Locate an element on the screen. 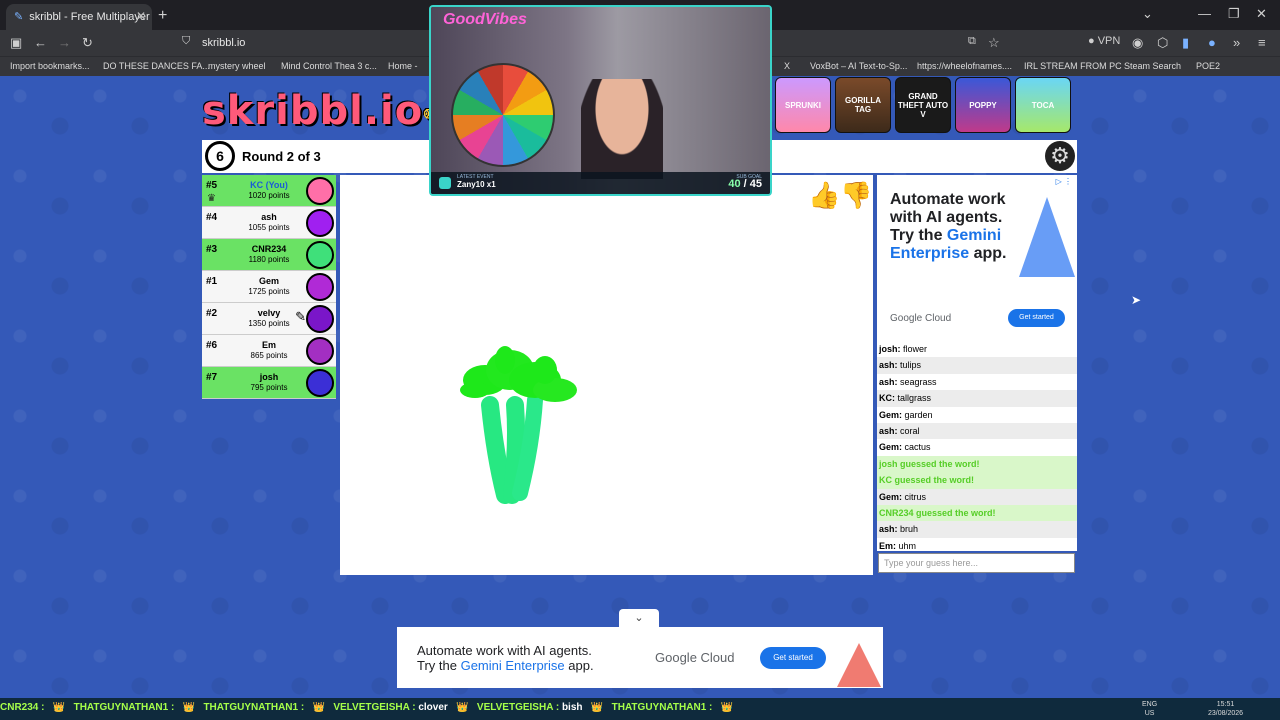 Image resolution: width=1280 pixels, height=720 pixels. account-icon: ◉ is located at coordinates (1137, 43).